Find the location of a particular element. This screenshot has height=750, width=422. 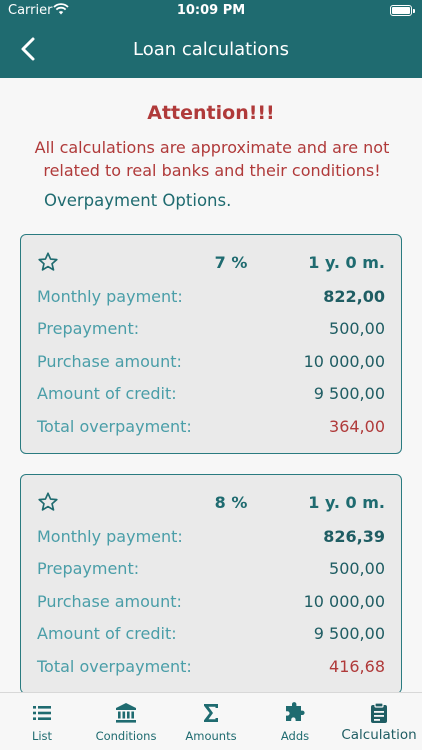

status-time: 10:09 PM is located at coordinates (211, 10).